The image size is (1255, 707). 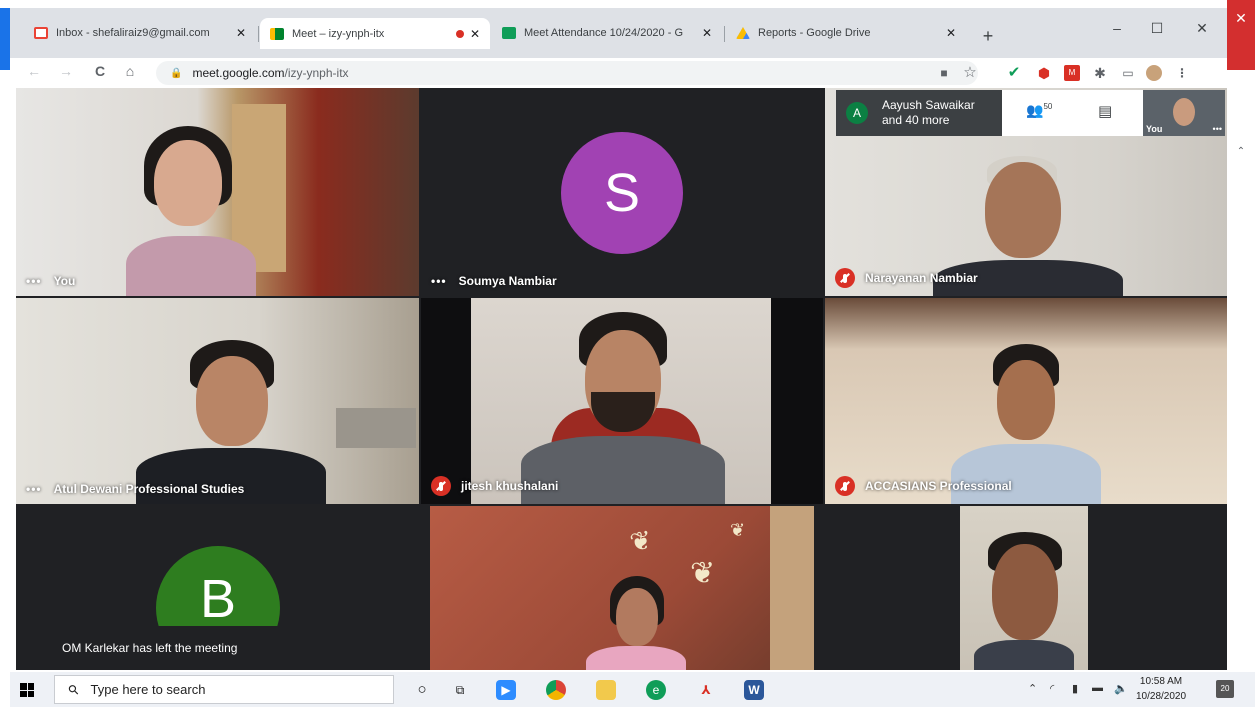 I want to click on participant-name: ••• You, so click(x=51, y=281).